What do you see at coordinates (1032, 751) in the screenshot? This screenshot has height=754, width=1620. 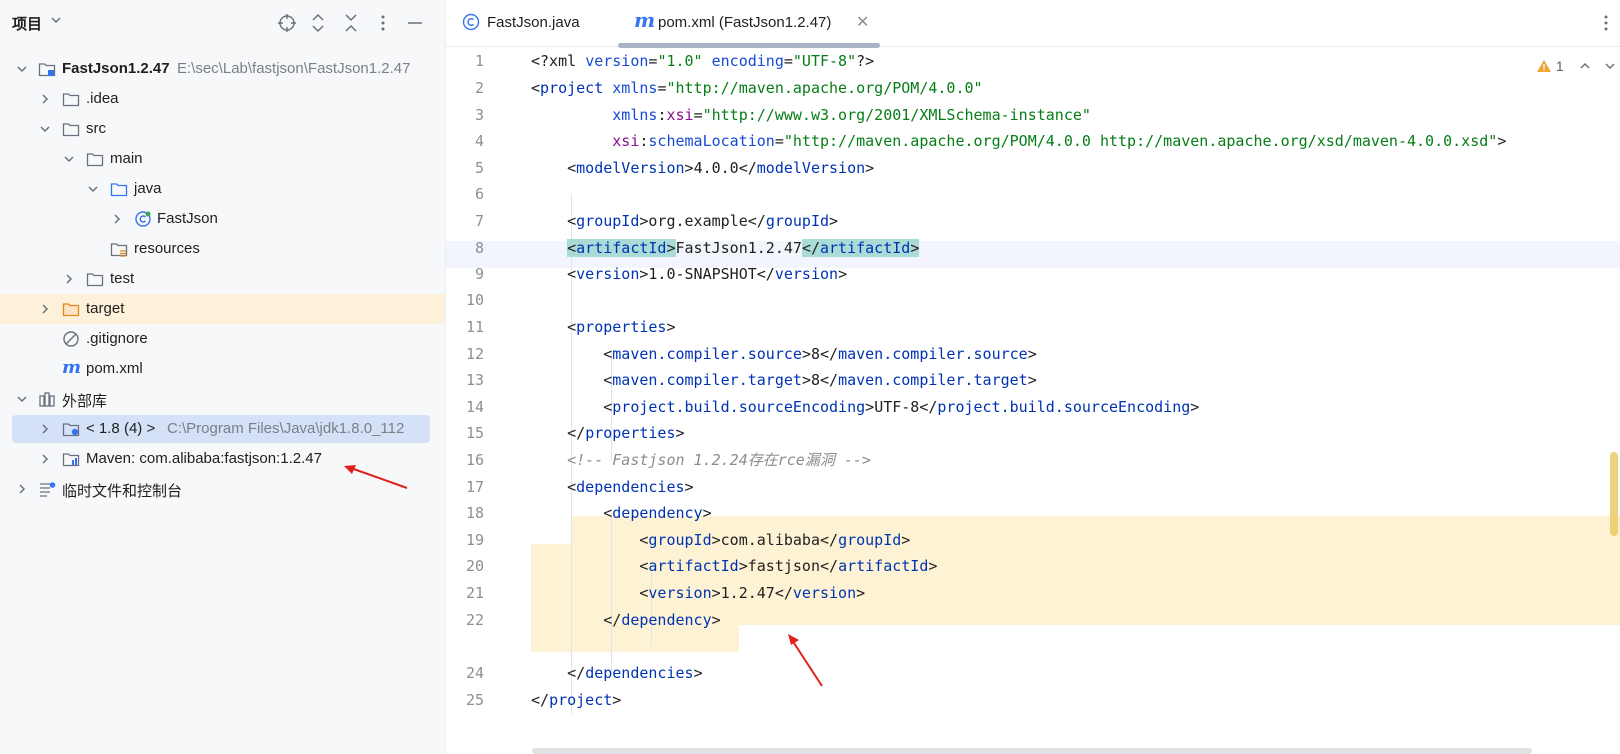 I see `horizontal-scrollbar` at bounding box center [1032, 751].